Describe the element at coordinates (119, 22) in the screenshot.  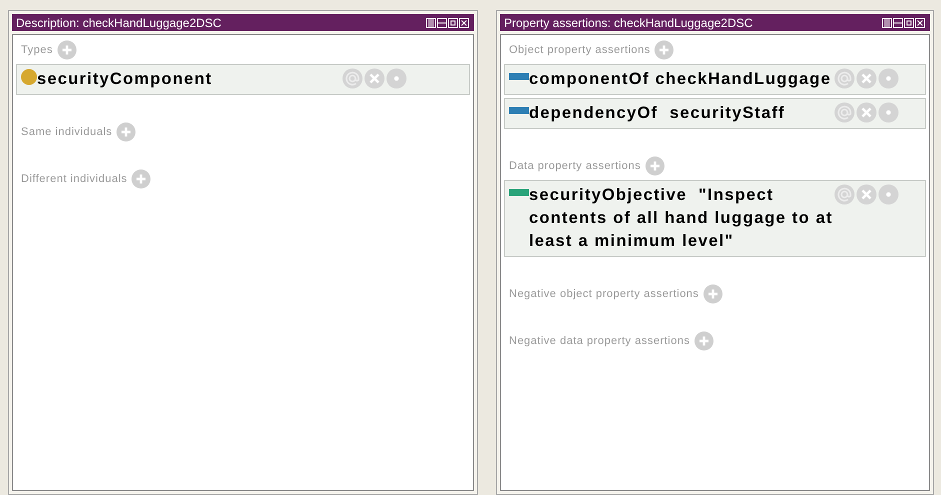
I see `panel-title: Description: checkHandLuggage2DSC` at that location.